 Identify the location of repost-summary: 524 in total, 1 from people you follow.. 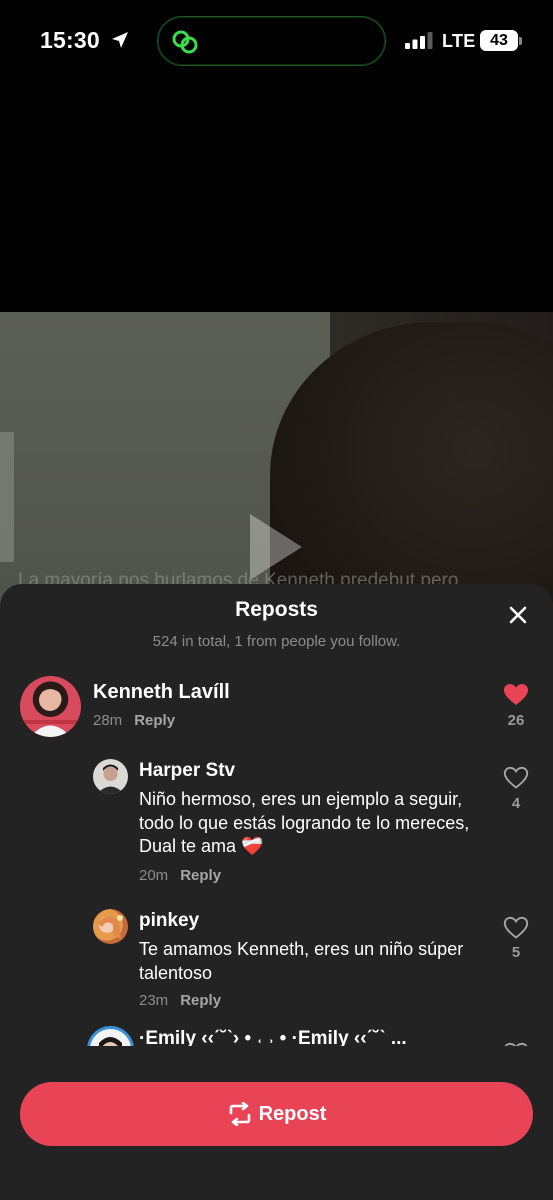
(276, 641).